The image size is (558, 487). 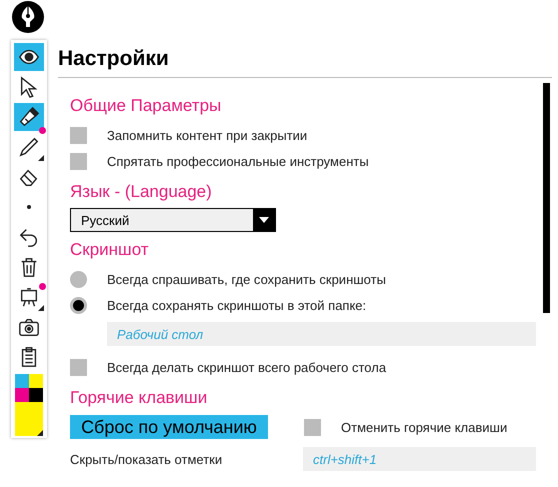 What do you see at coordinates (424, 427) in the screenshot?
I see `checkbox-label: Отменить горячие клавиши` at bounding box center [424, 427].